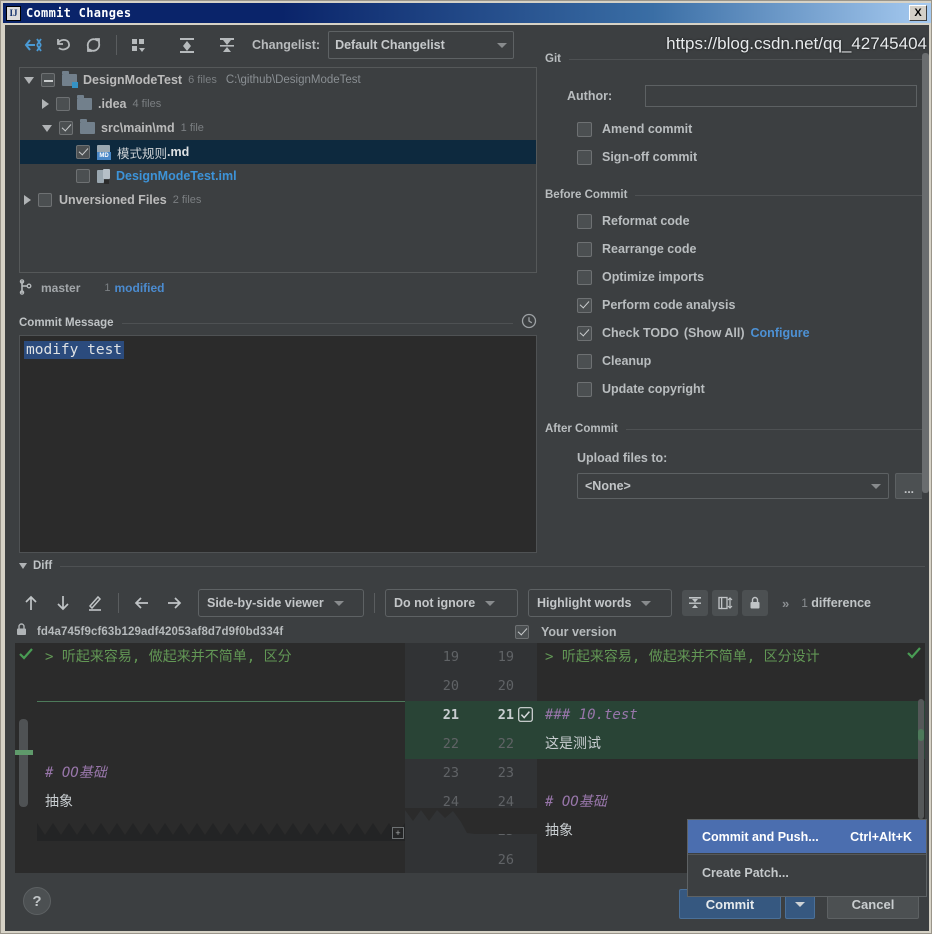 This screenshot has height=934, width=932. What do you see at coordinates (753, 389) in the screenshot?
I see `update-copyright-row: Update copyright` at bounding box center [753, 389].